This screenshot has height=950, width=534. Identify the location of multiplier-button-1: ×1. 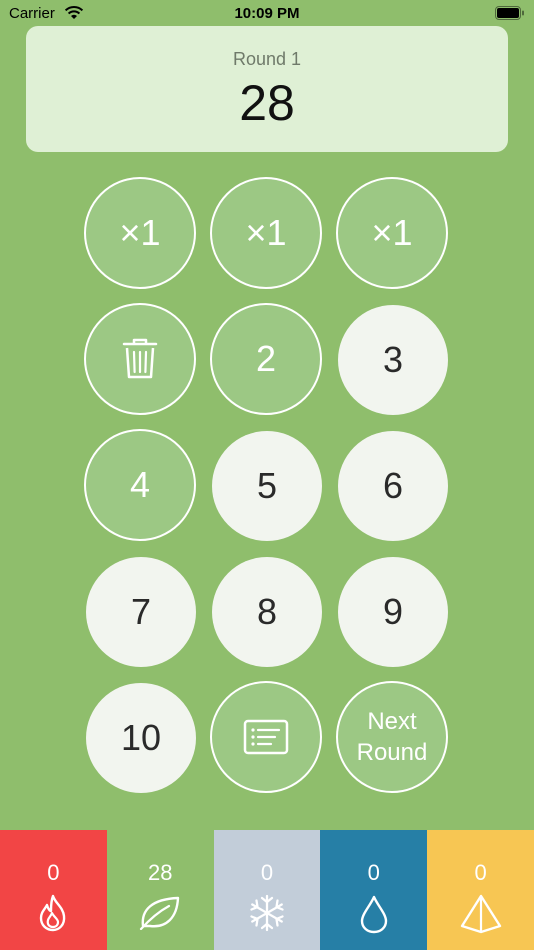
(140, 233).